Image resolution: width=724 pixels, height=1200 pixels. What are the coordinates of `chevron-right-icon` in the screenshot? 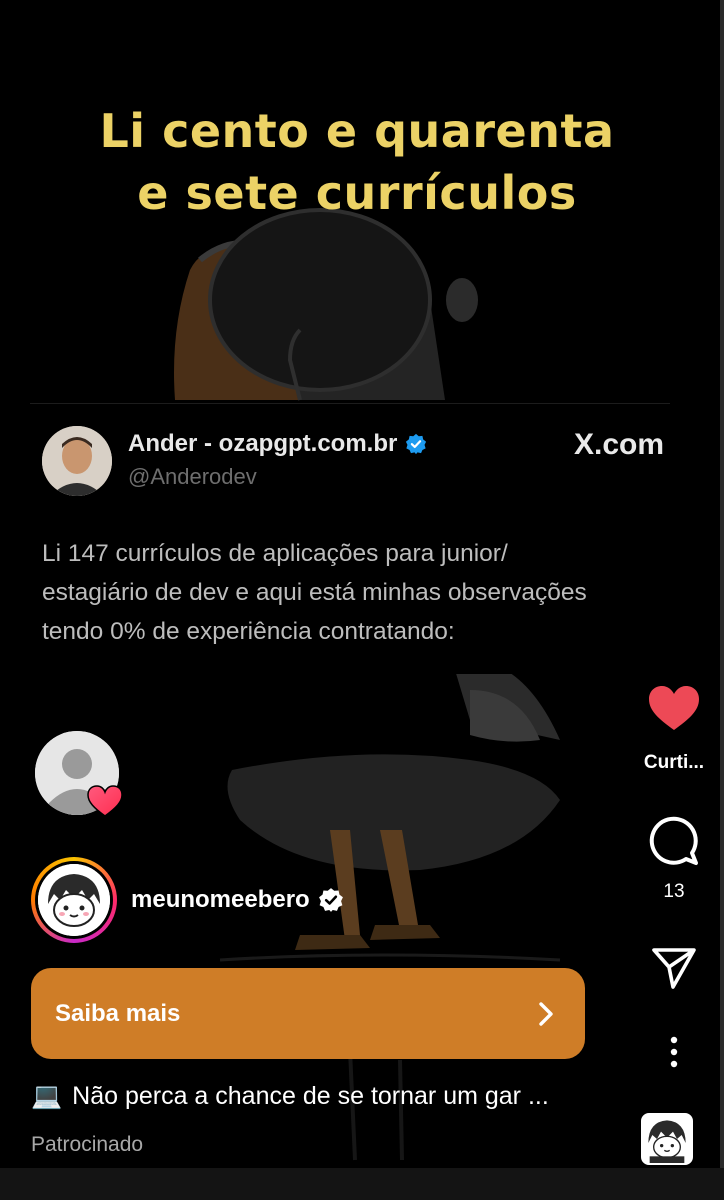 It's located at (546, 1013).